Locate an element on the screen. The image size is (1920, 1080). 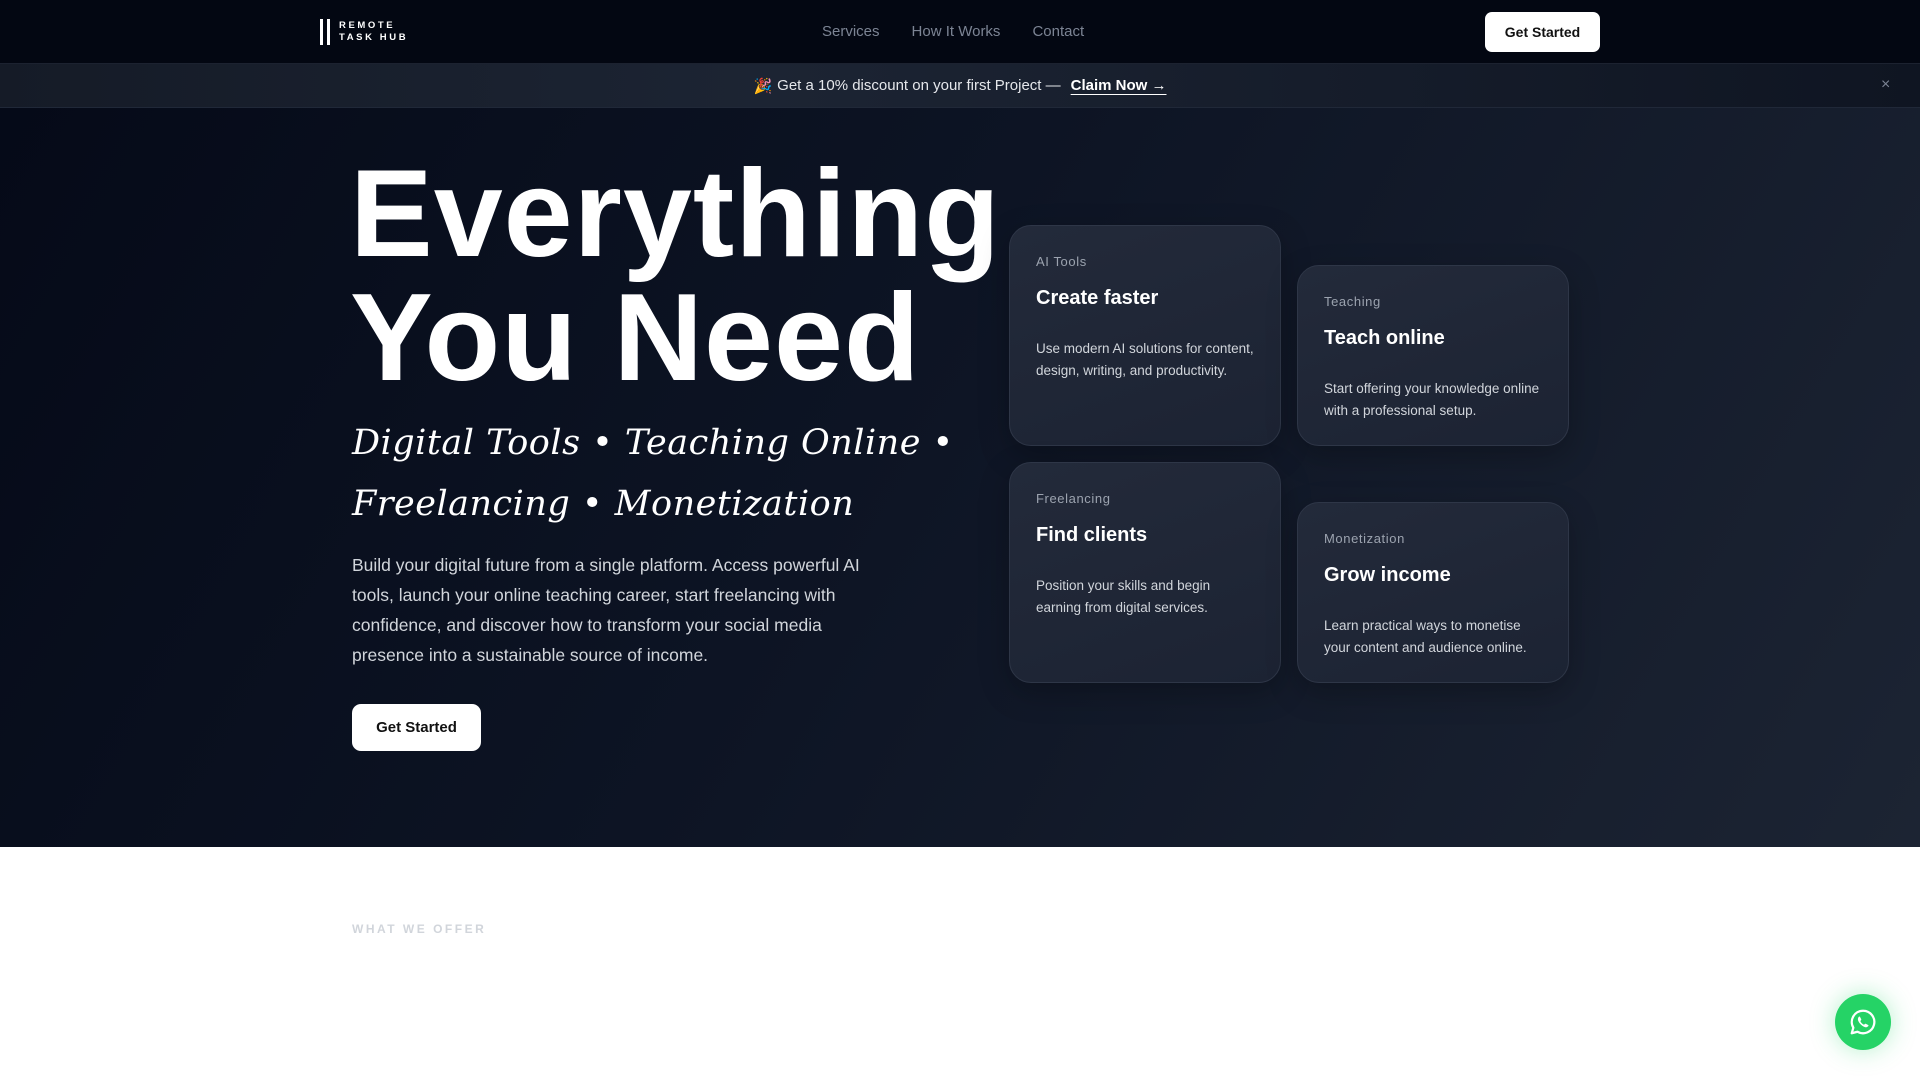
logo-line-1: REMOTE is located at coordinates (367, 25).